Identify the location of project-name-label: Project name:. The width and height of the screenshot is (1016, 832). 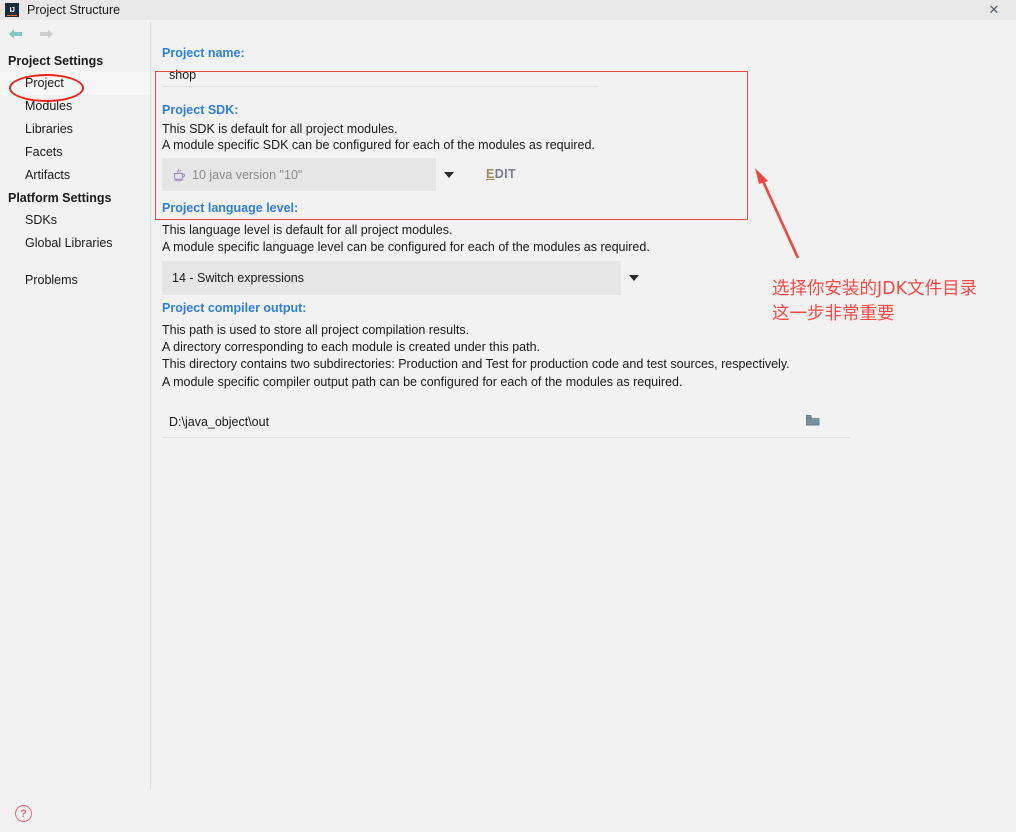
(203, 53).